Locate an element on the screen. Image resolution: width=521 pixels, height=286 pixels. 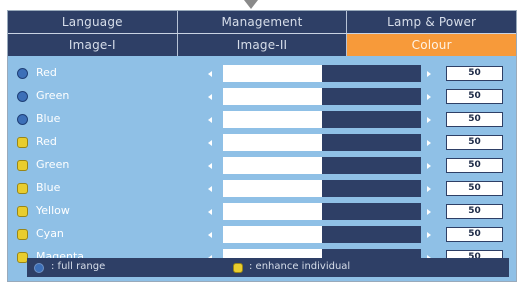
tab-image-1: Image-I is located at coordinates (93, 45).